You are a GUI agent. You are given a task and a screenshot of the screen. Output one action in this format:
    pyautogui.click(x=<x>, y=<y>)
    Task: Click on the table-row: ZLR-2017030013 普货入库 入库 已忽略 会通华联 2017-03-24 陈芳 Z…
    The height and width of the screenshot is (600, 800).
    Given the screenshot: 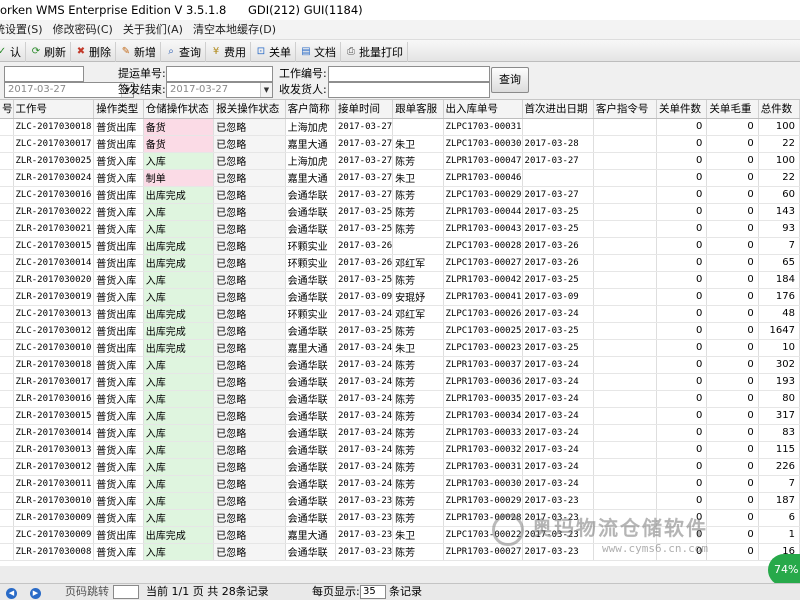 What is the action you would take?
    pyautogui.click(x=400, y=450)
    